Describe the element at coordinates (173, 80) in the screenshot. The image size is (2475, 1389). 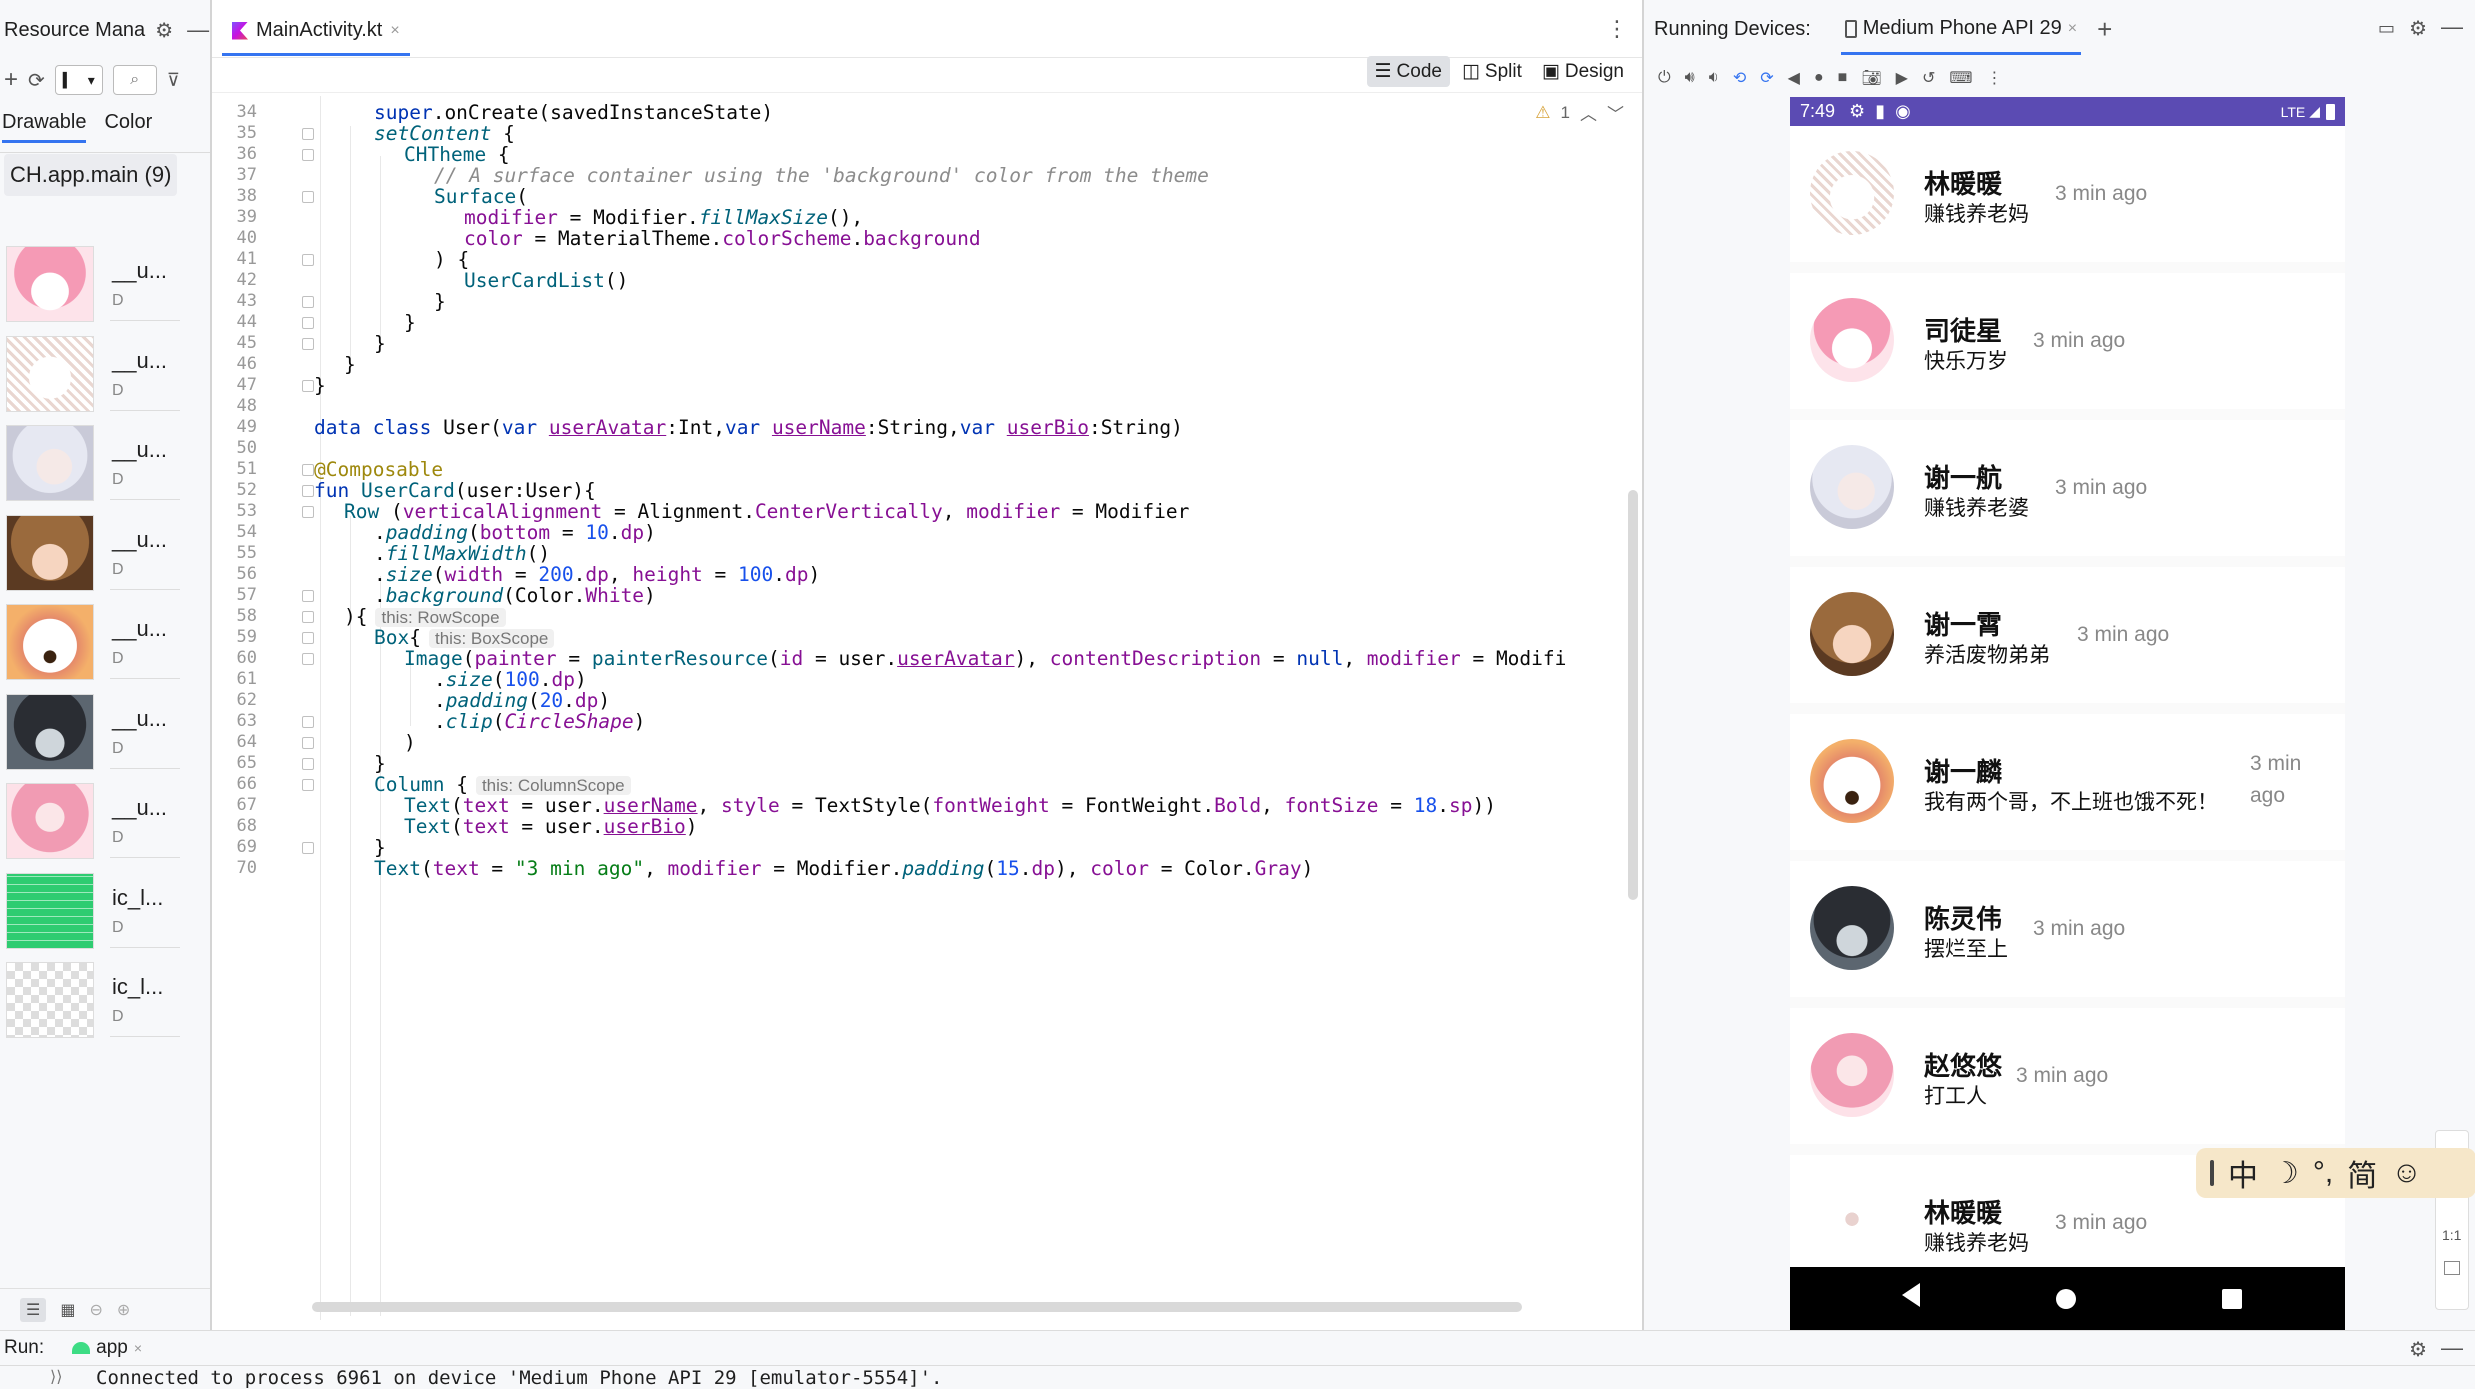
I see `filter-icon: ⊽` at that location.